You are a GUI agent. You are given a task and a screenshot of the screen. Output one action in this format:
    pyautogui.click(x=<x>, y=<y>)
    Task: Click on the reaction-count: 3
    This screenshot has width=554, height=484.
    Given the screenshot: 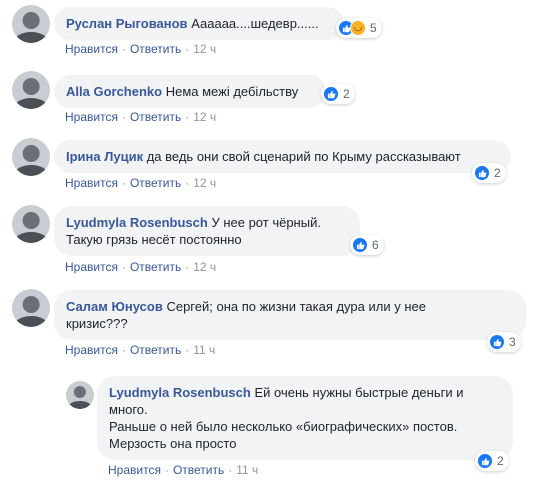 What is the action you would take?
    pyautogui.click(x=512, y=342)
    